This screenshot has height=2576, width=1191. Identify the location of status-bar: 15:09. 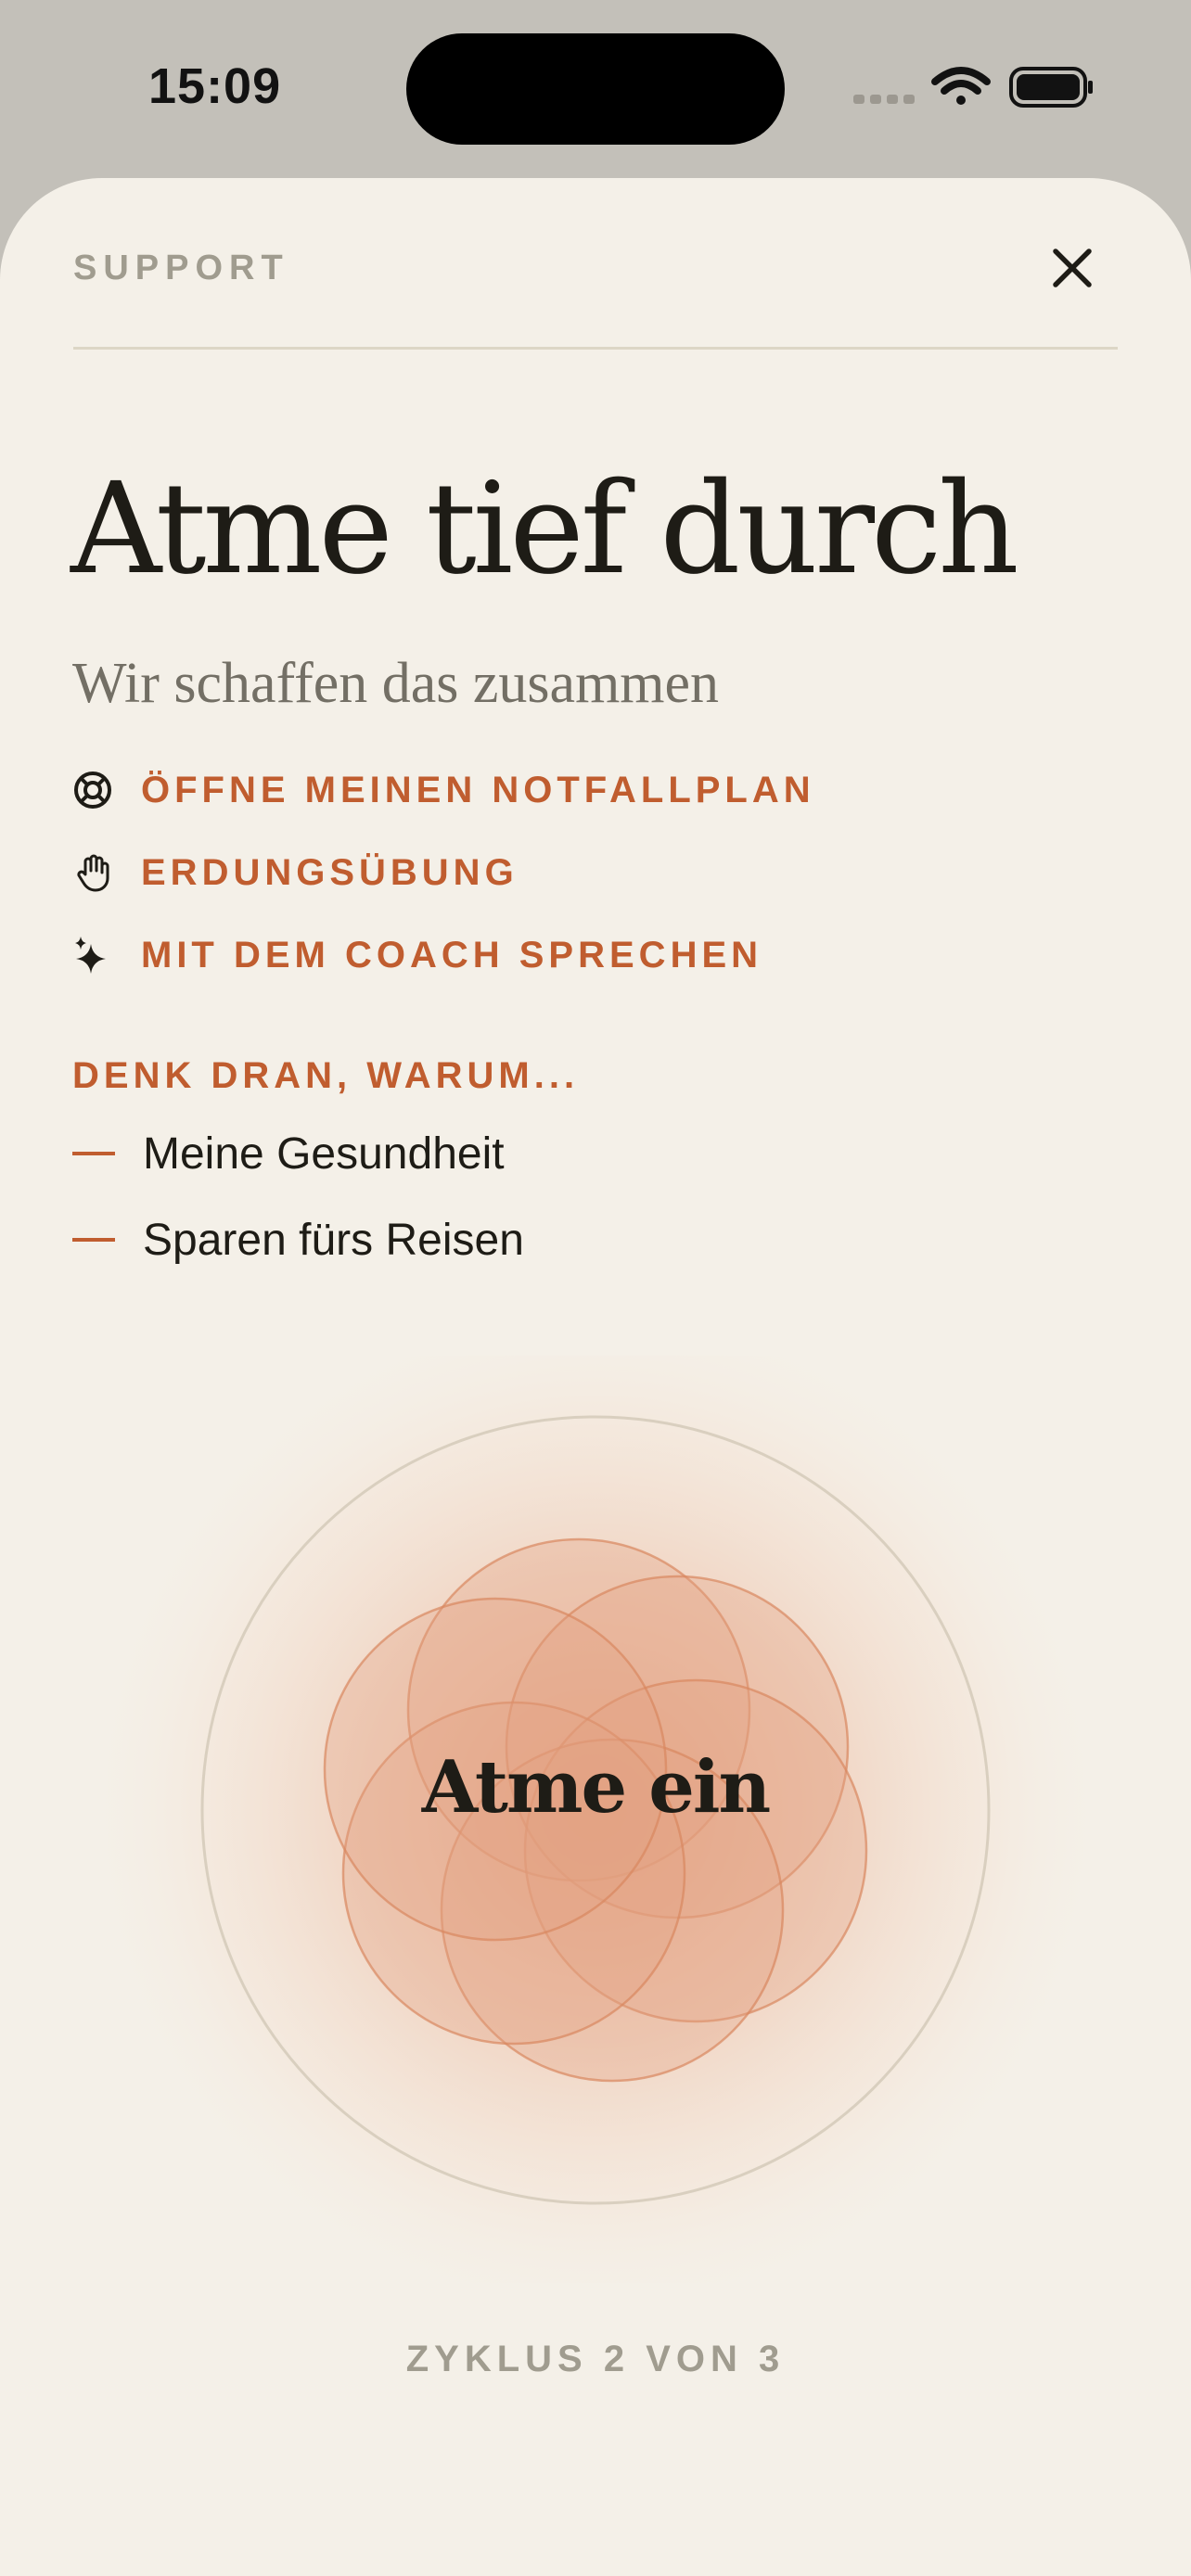
(595, 88).